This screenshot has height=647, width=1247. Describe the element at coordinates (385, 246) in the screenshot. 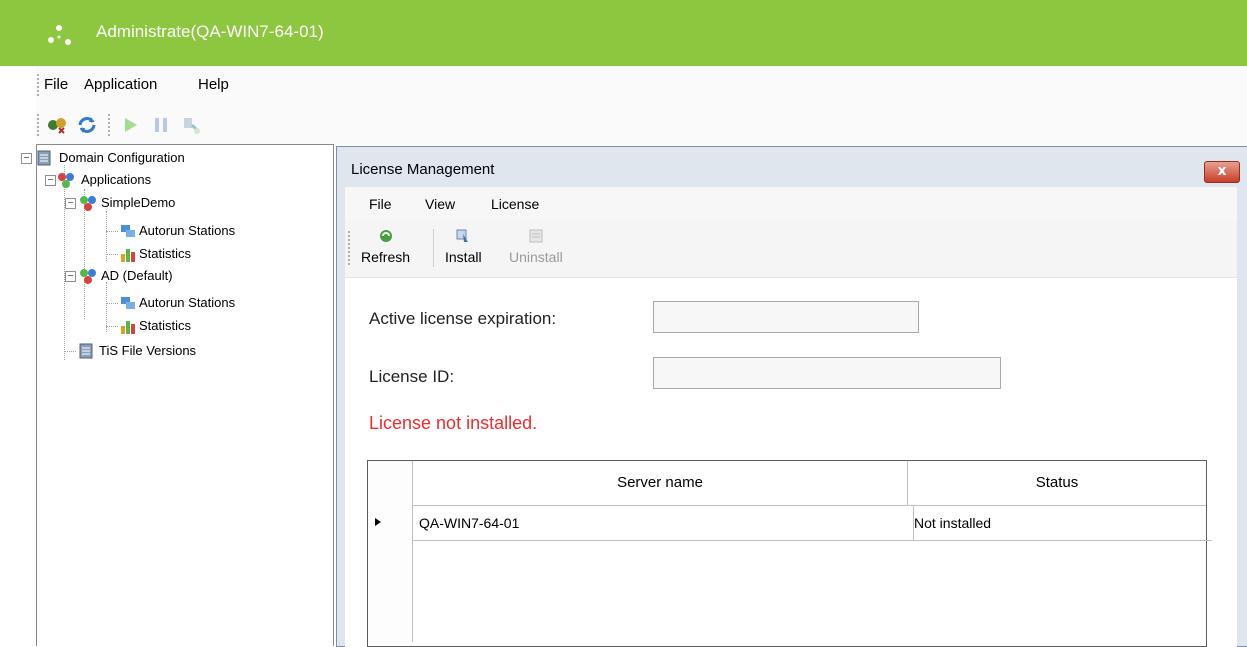

I see `refresh-button: Refresh` at that location.